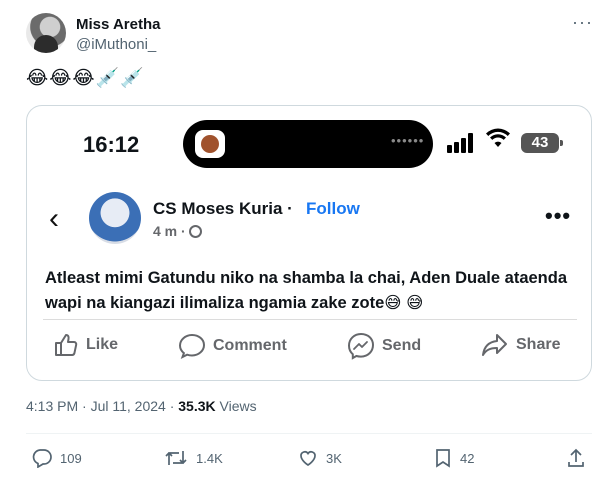 The width and height of the screenshot is (614, 482). I want to click on upload-icon, so click(576, 457).